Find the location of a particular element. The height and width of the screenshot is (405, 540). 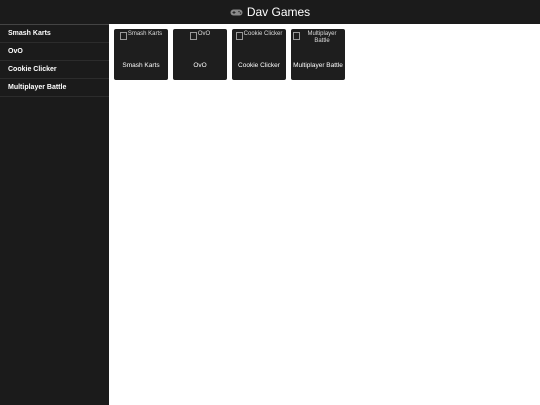

game-thumbnail: Multiplayer Battle is located at coordinates (318, 43).